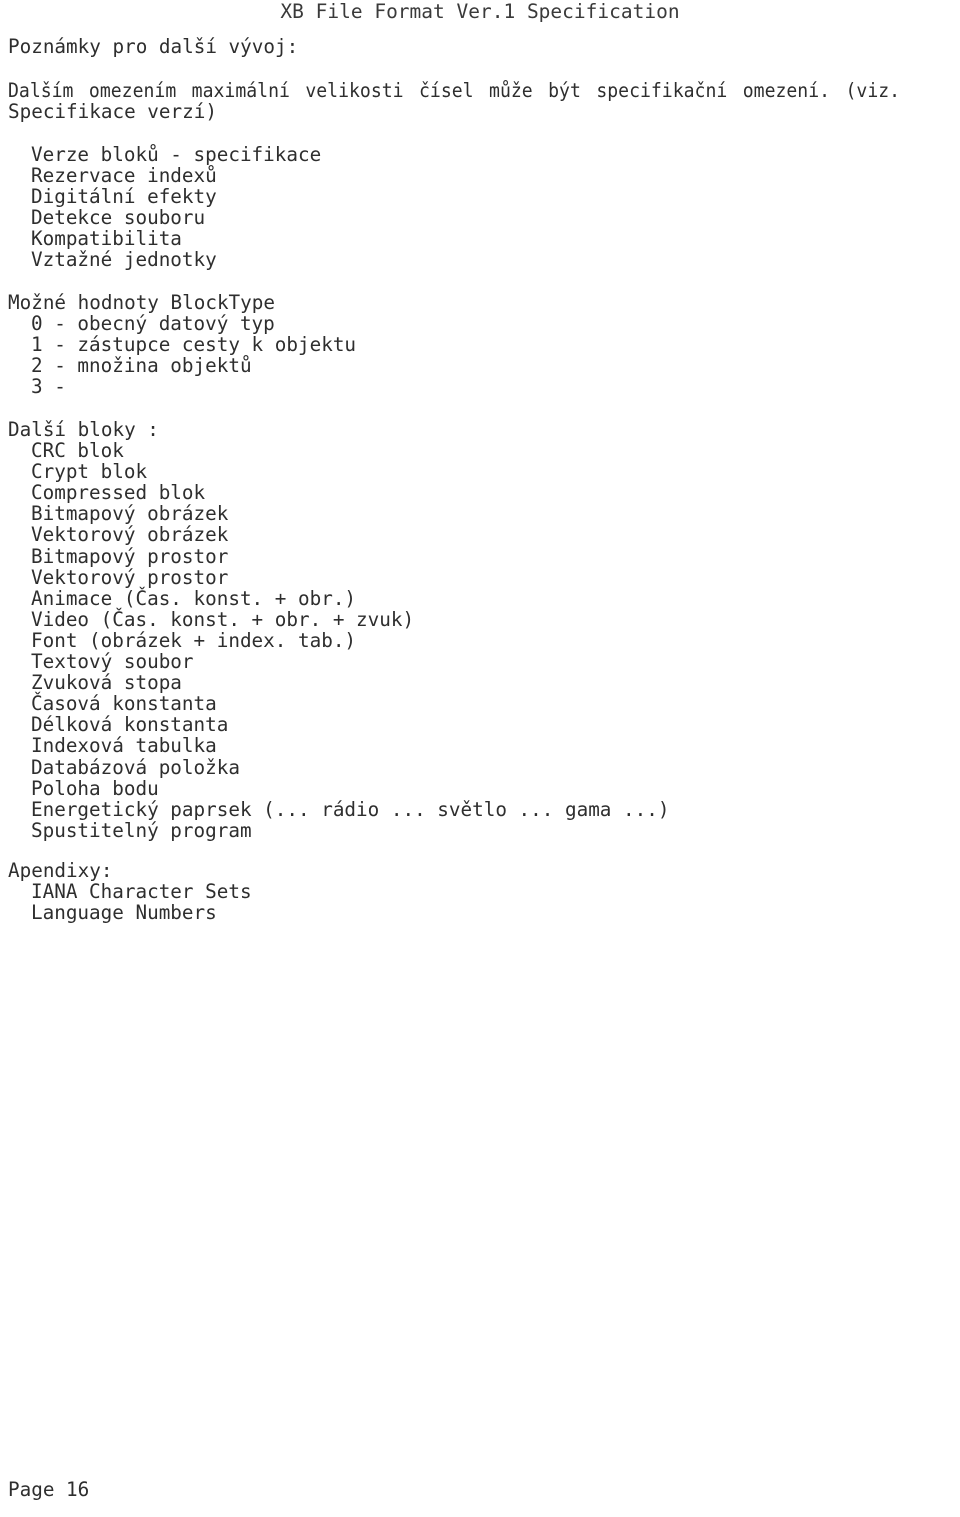 The image size is (960, 1517). What do you see at coordinates (48, 387) in the screenshot?
I see `list-item: 3 -` at bounding box center [48, 387].